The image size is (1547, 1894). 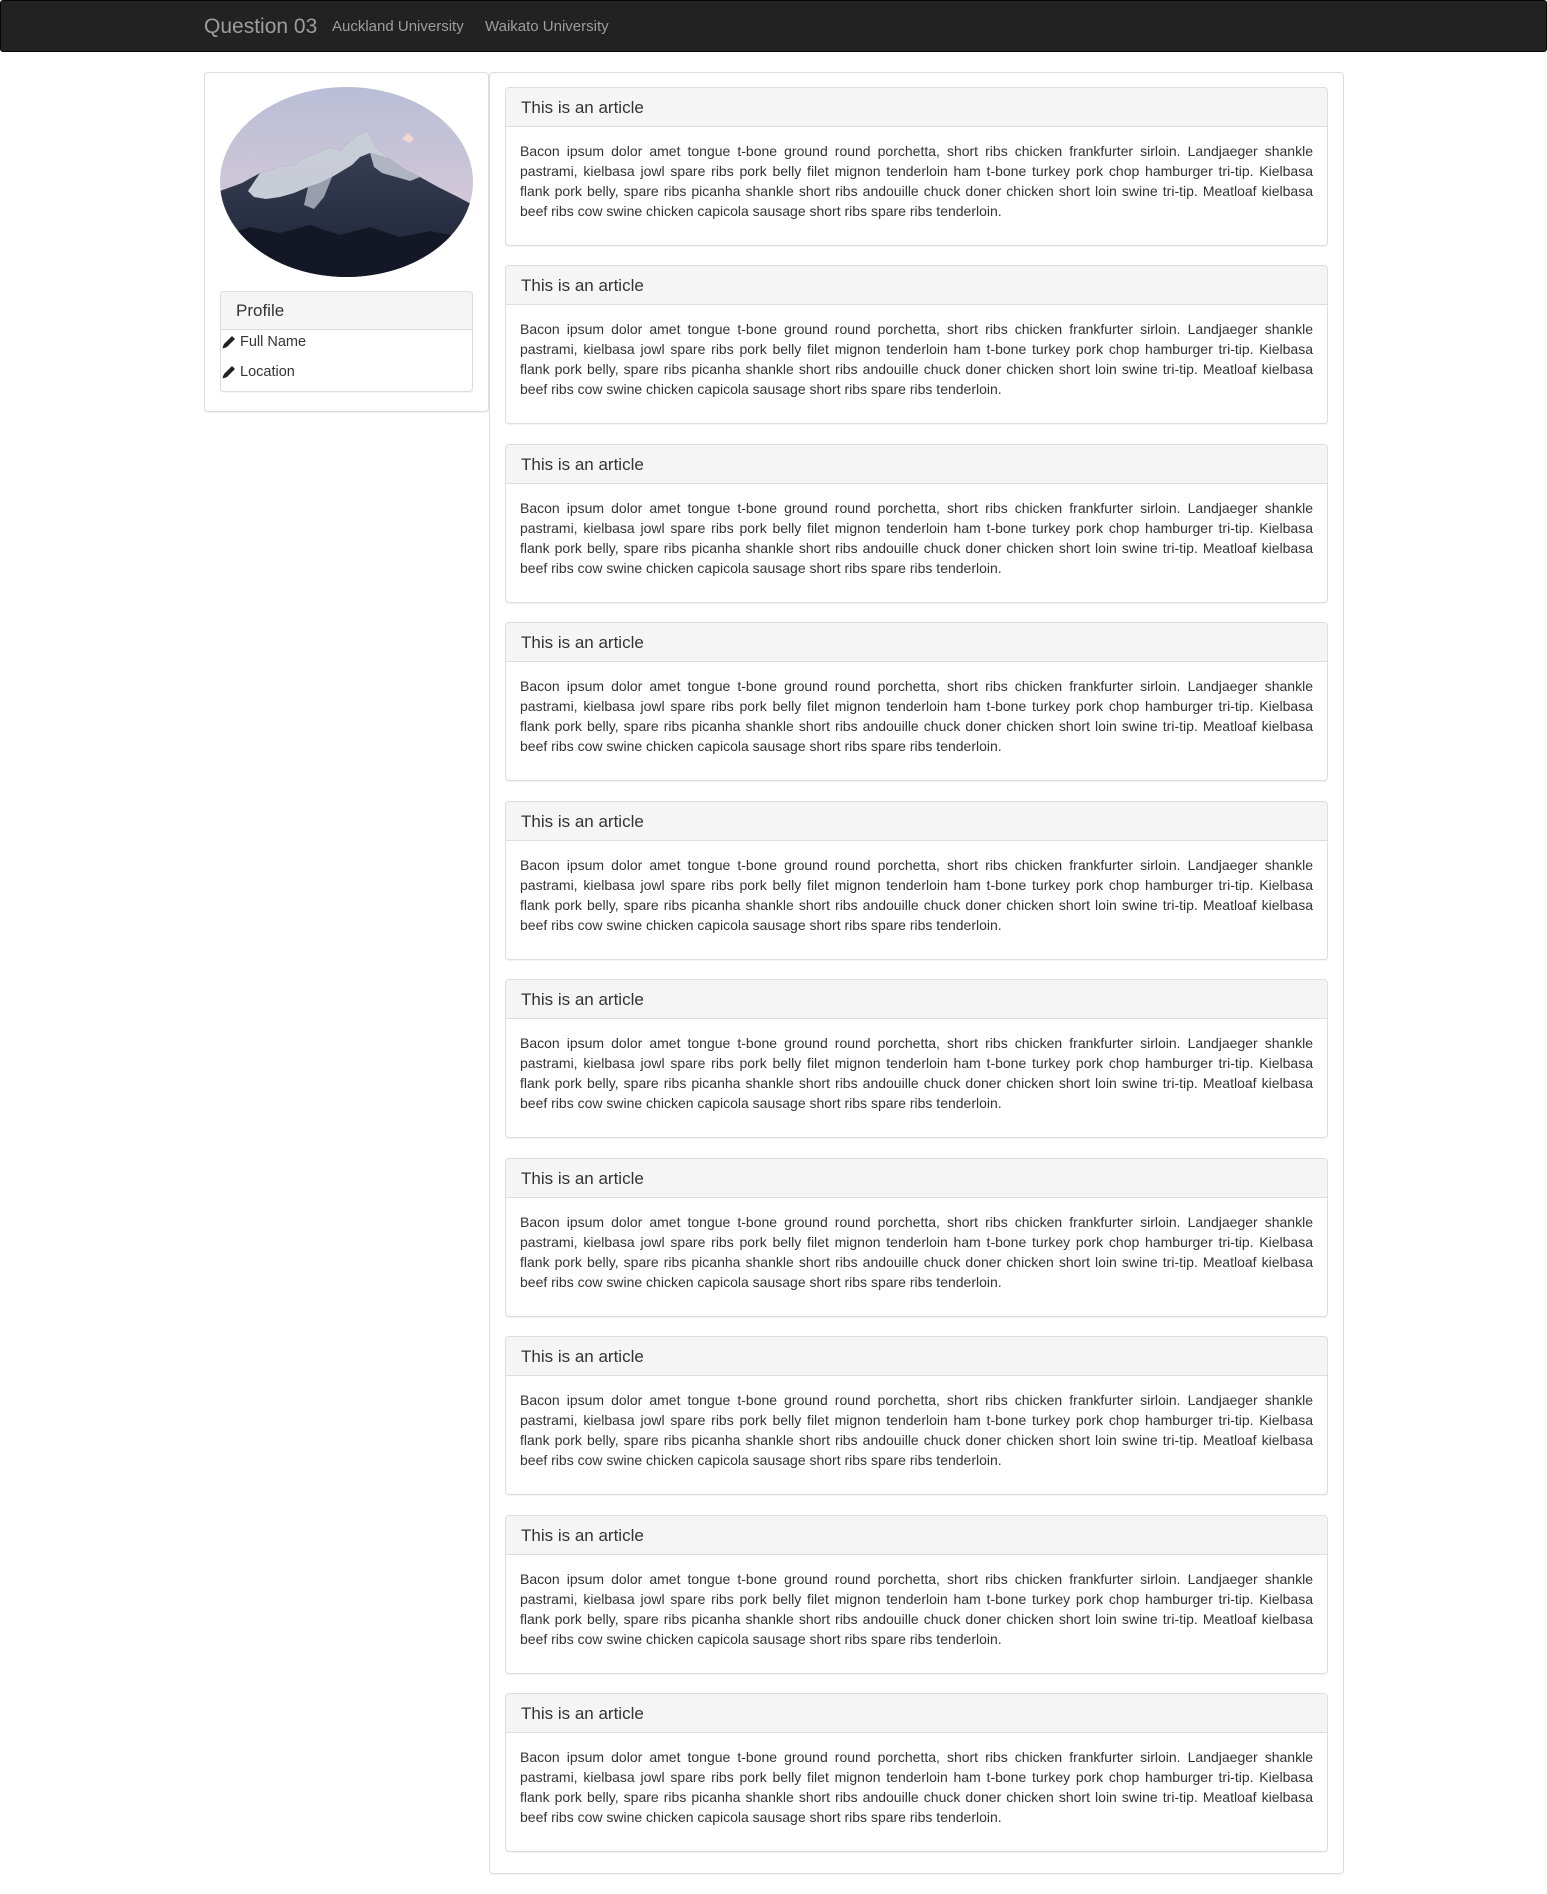 I want to click on navbar-brand: Question 03, so click(x=260, y=27).